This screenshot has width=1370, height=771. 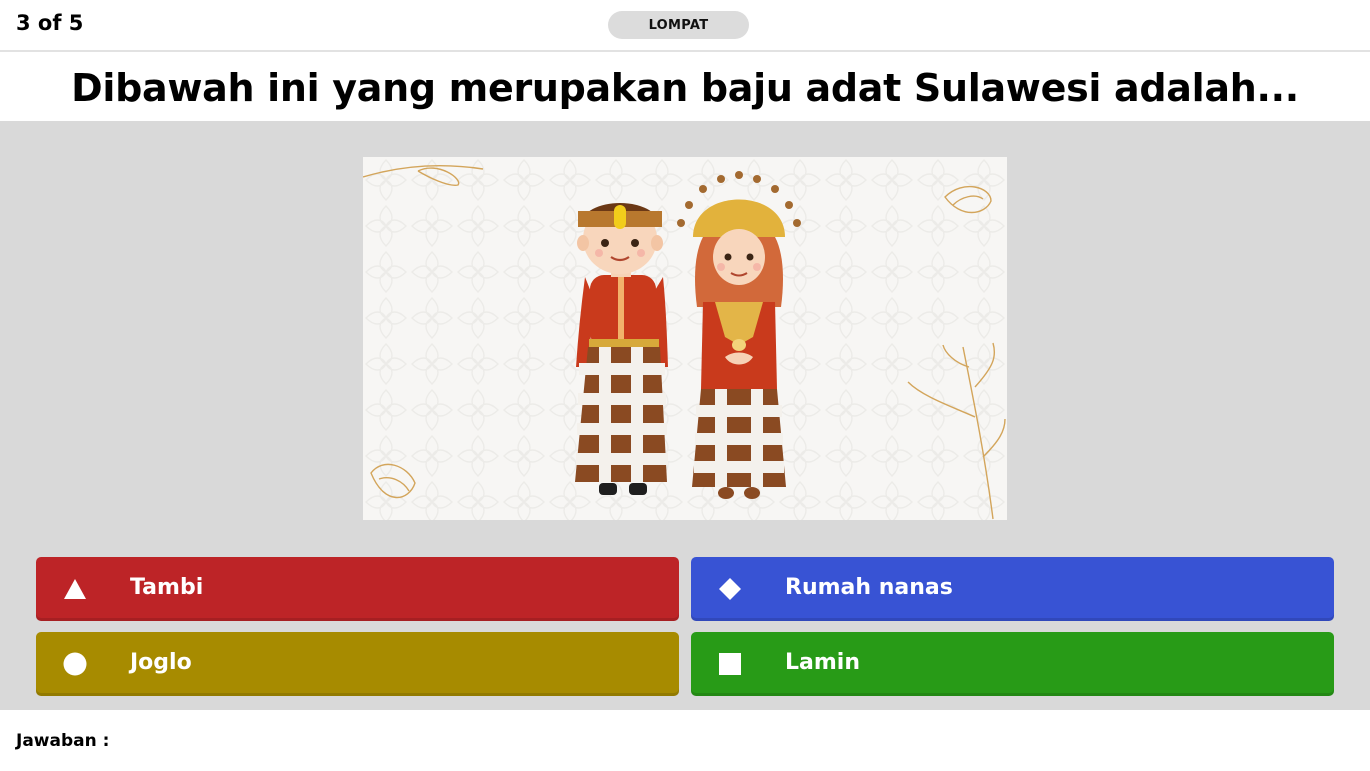 I want to click on answer-label: Joglo, so click(x=161, y=662).